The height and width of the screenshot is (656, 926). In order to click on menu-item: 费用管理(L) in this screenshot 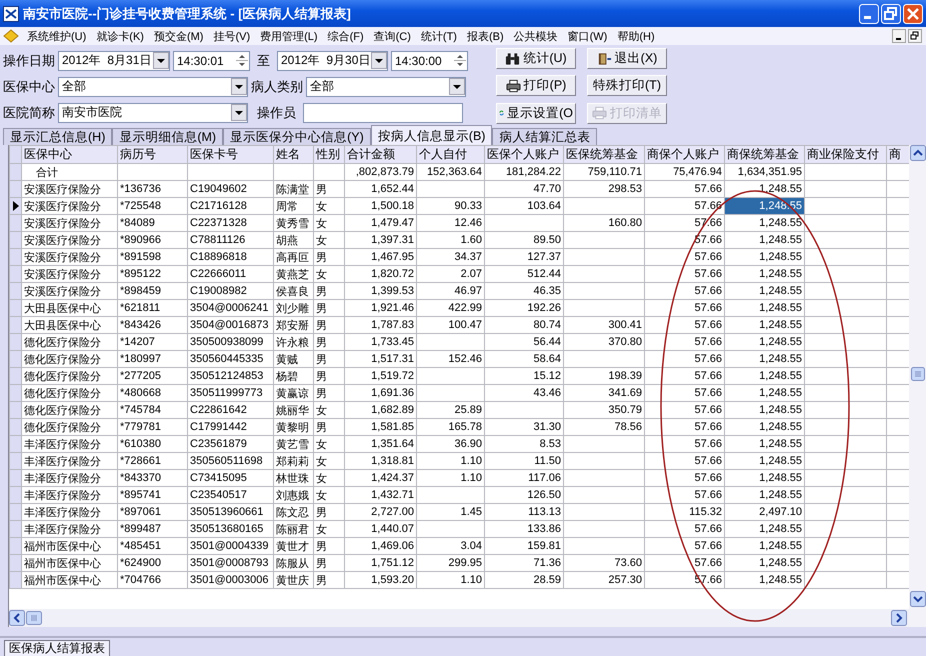, I will do `click(289, 36)`.